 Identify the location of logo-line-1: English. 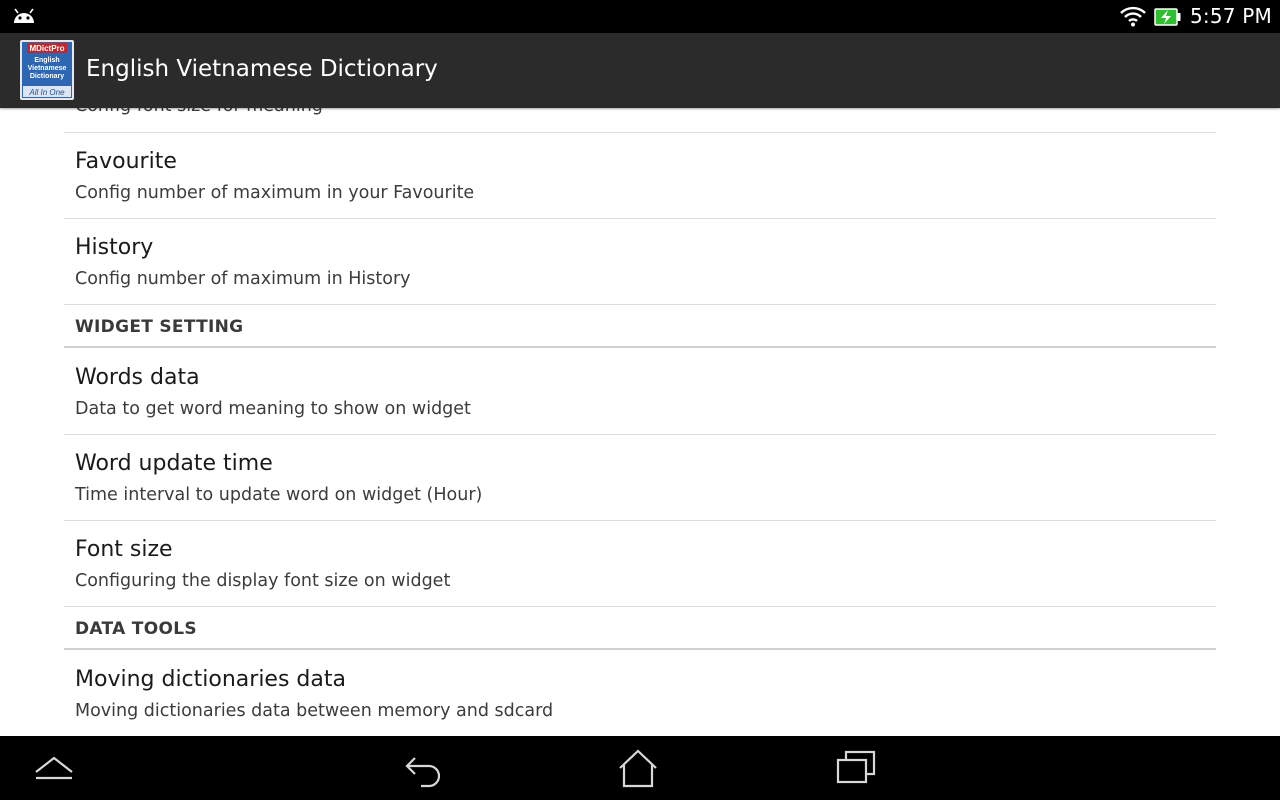
(46, 60).